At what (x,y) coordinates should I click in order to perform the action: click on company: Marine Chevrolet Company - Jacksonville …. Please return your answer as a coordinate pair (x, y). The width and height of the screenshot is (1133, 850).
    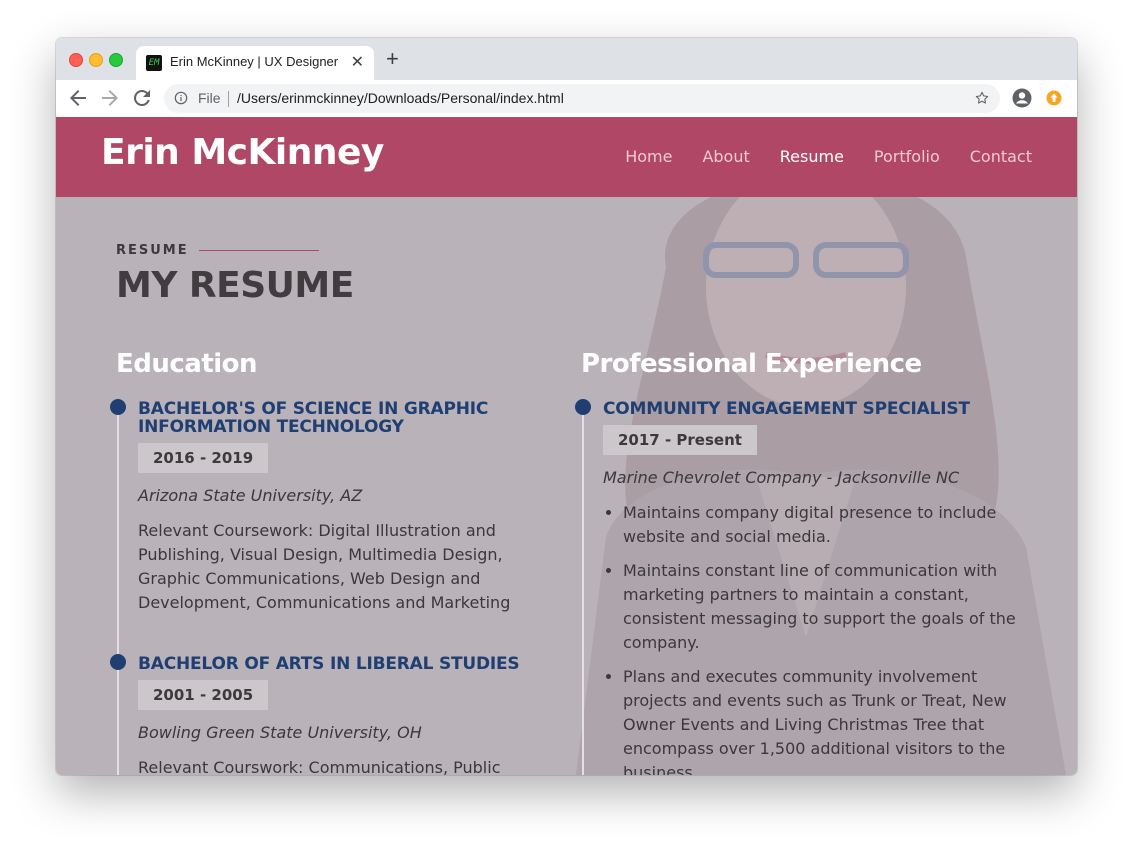
    Looking at the image, I should click on (781, 477).